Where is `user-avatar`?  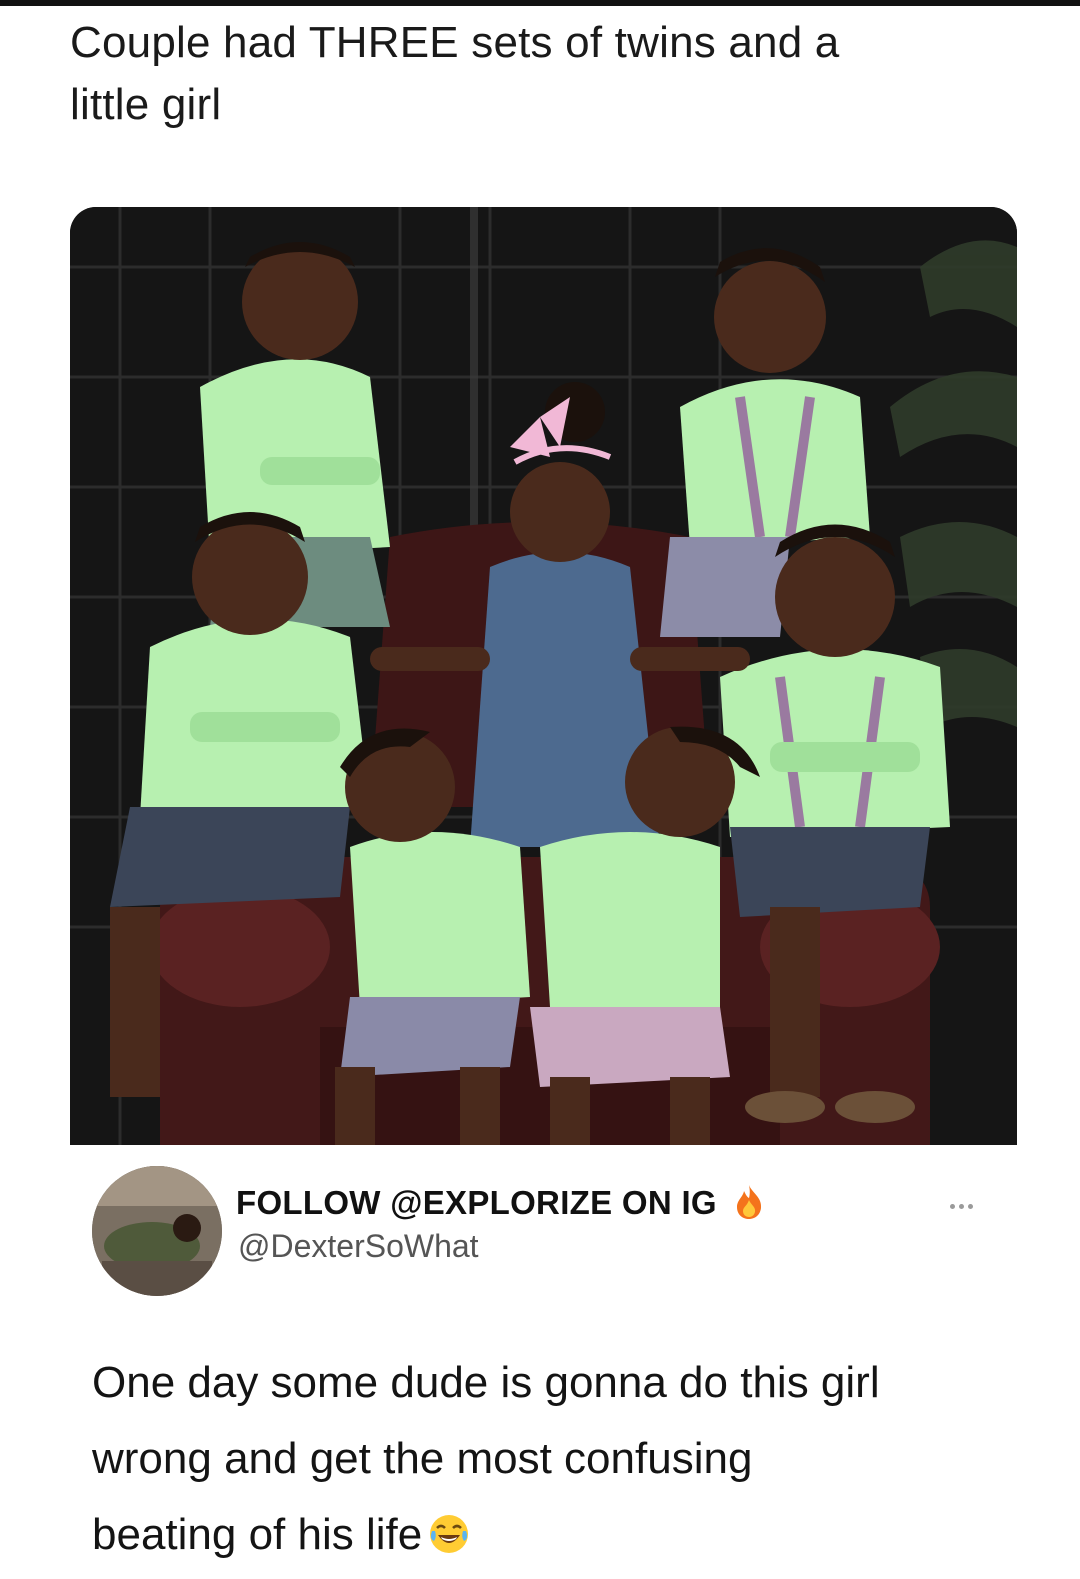 user-avatar is located at coordinates (157, 1231).